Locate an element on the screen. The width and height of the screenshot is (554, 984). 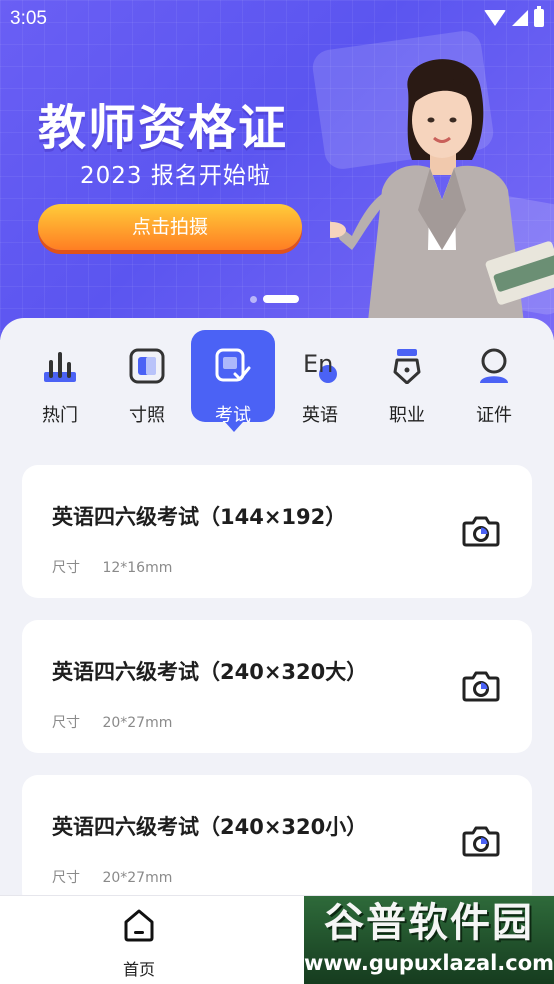
svg-text: En is located at coordinates (318, 364).